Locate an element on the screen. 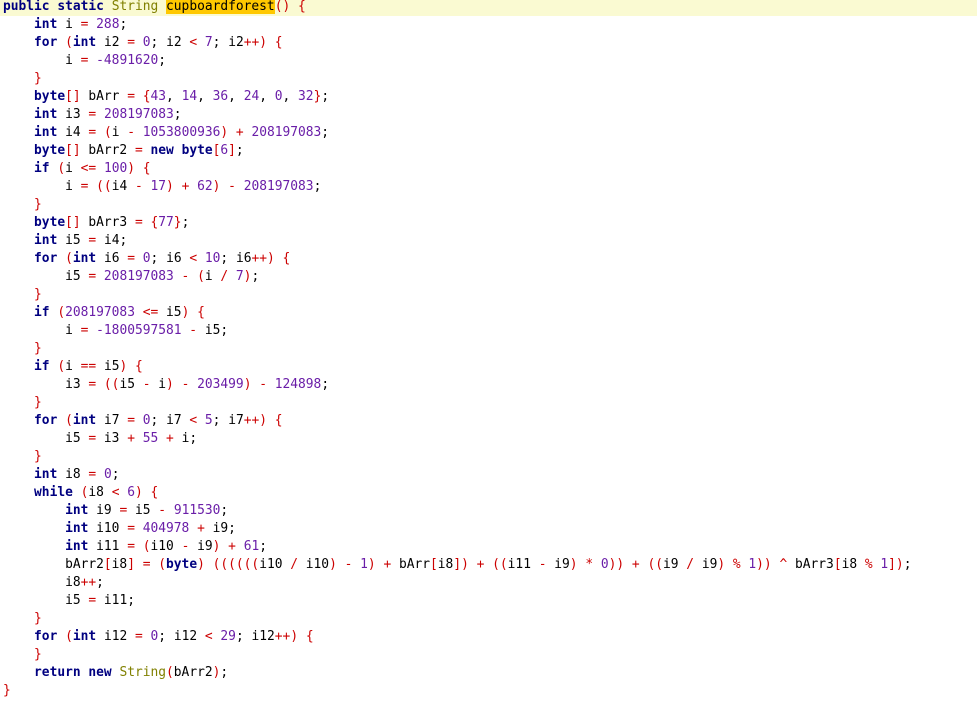 This screenshot has width=977, height=708. code-line: i = ((i4 - 17) + 62) - 208197083; is located at coordinates (490, 187).